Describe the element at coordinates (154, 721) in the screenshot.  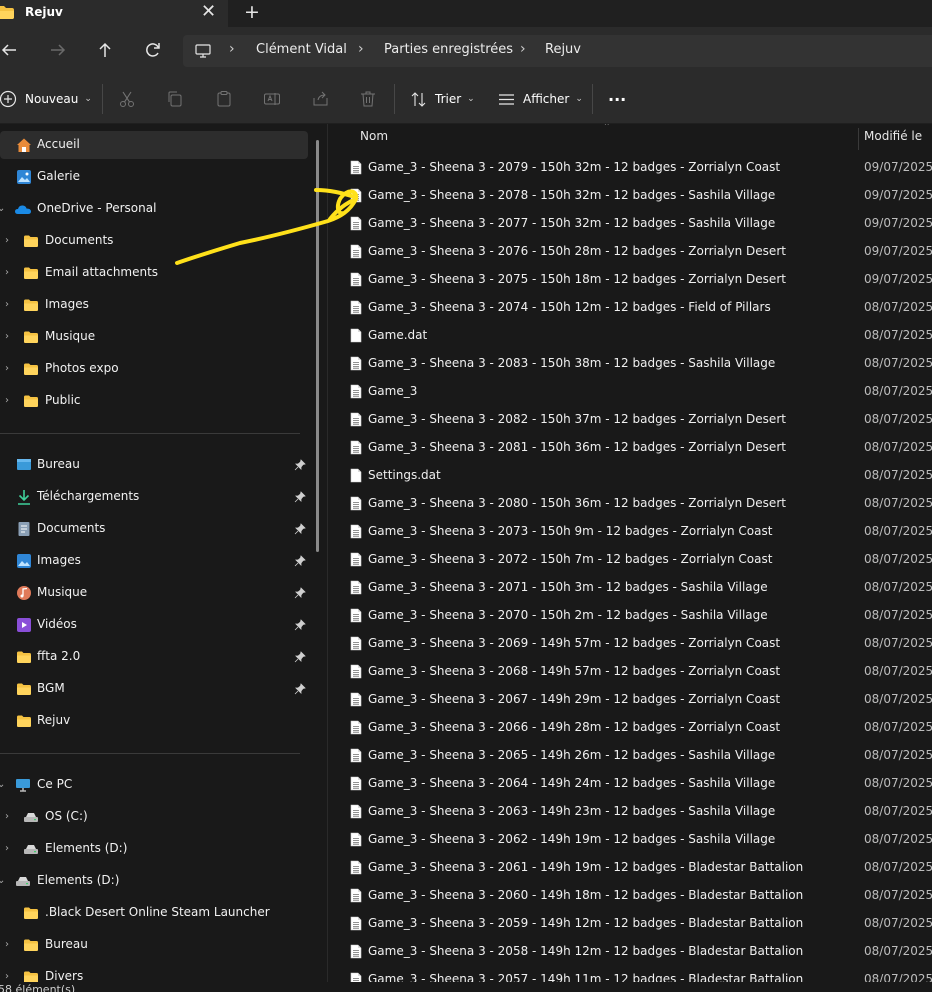
I see `sidebar-item-pinned: Rejuv` at that location.